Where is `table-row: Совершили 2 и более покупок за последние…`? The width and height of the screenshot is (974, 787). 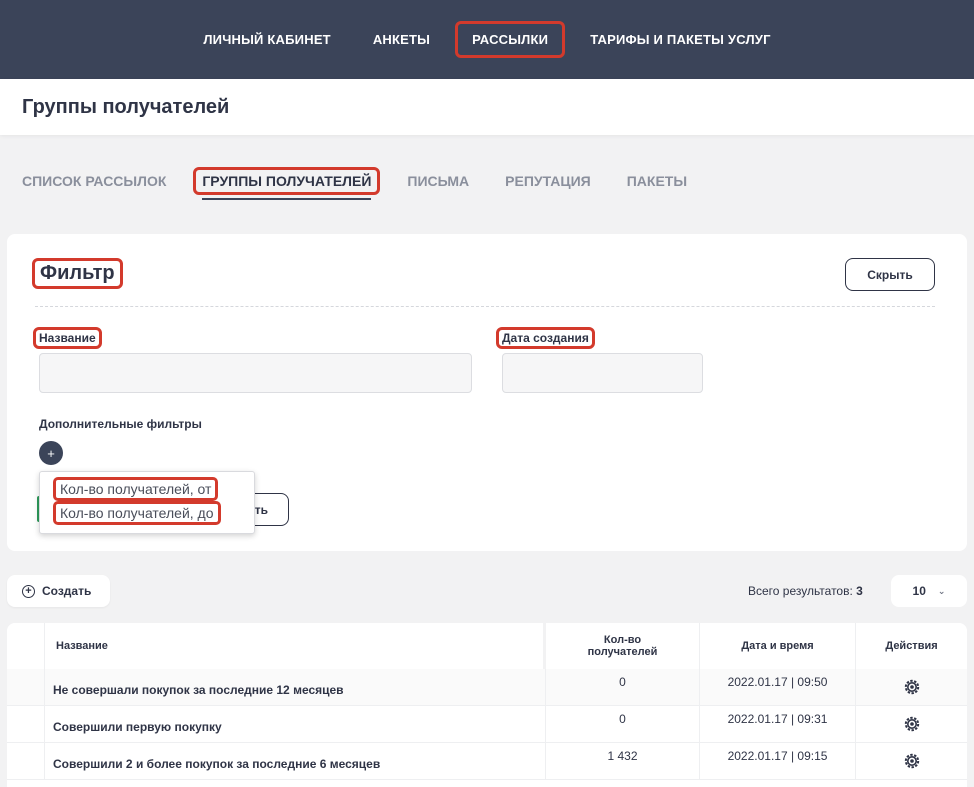 table-row: Совершили 2 и более покупок за последние… is located at coordinates (487, 761).